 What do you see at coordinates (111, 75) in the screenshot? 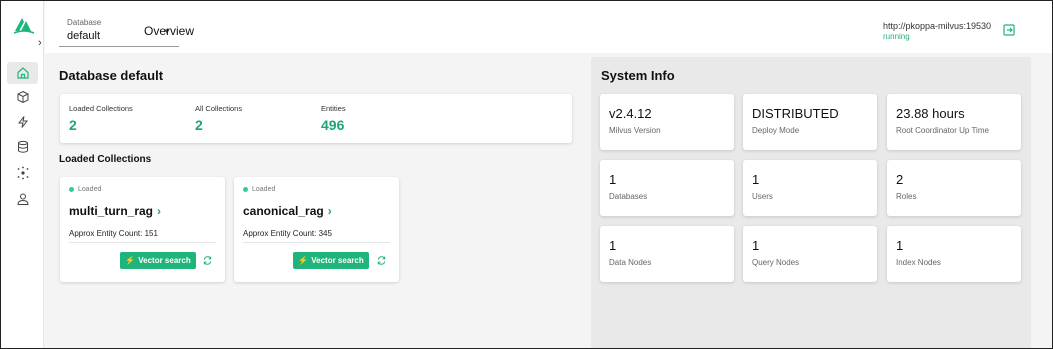
I see `database-title: Database default` at bounding box center [111, 75].